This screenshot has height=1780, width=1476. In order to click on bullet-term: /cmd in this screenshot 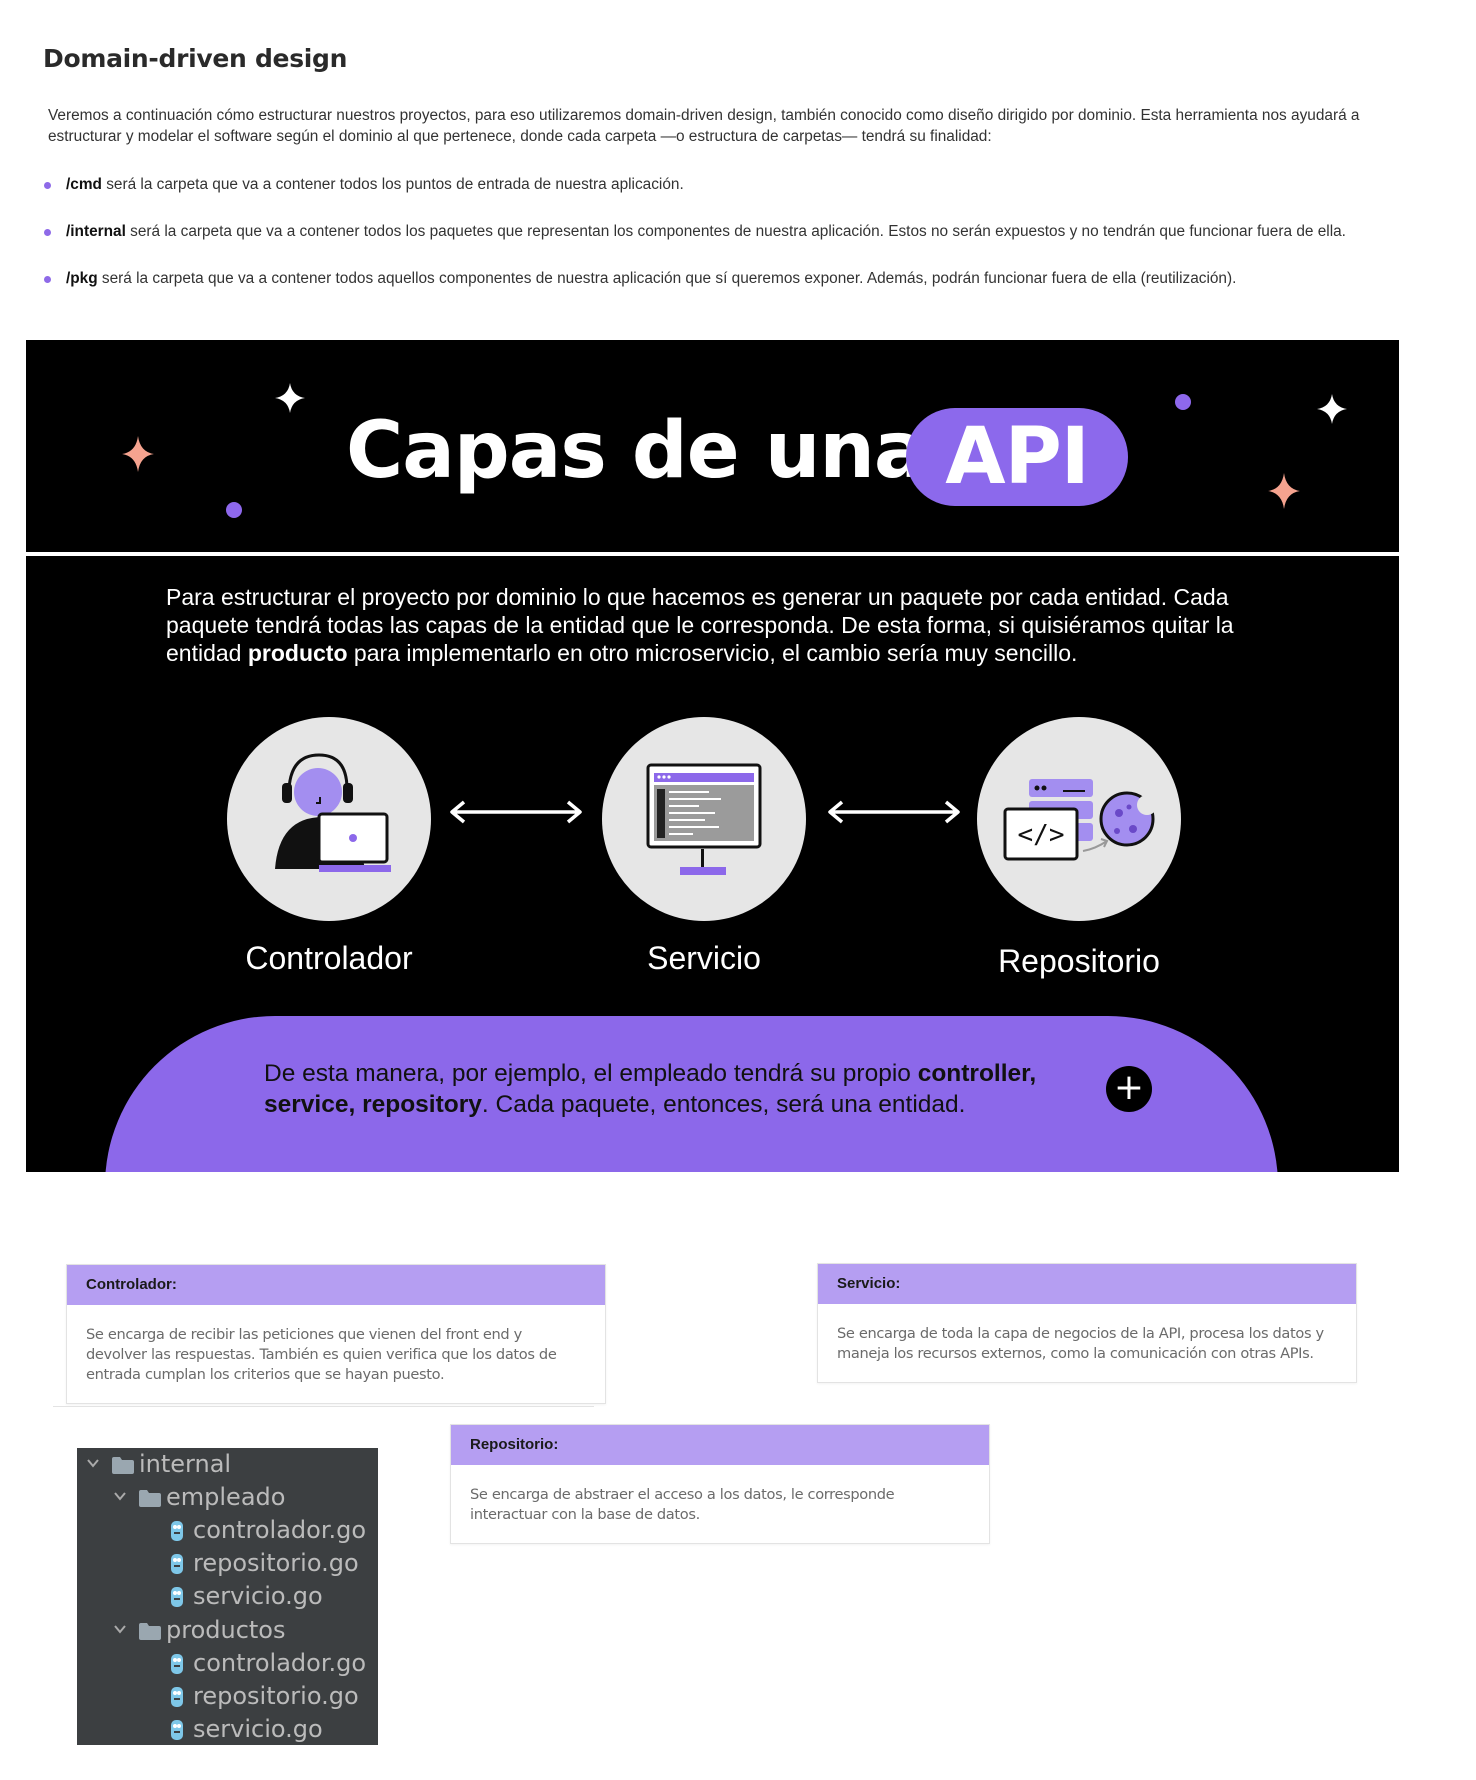, I will do `click(84, 184)`.